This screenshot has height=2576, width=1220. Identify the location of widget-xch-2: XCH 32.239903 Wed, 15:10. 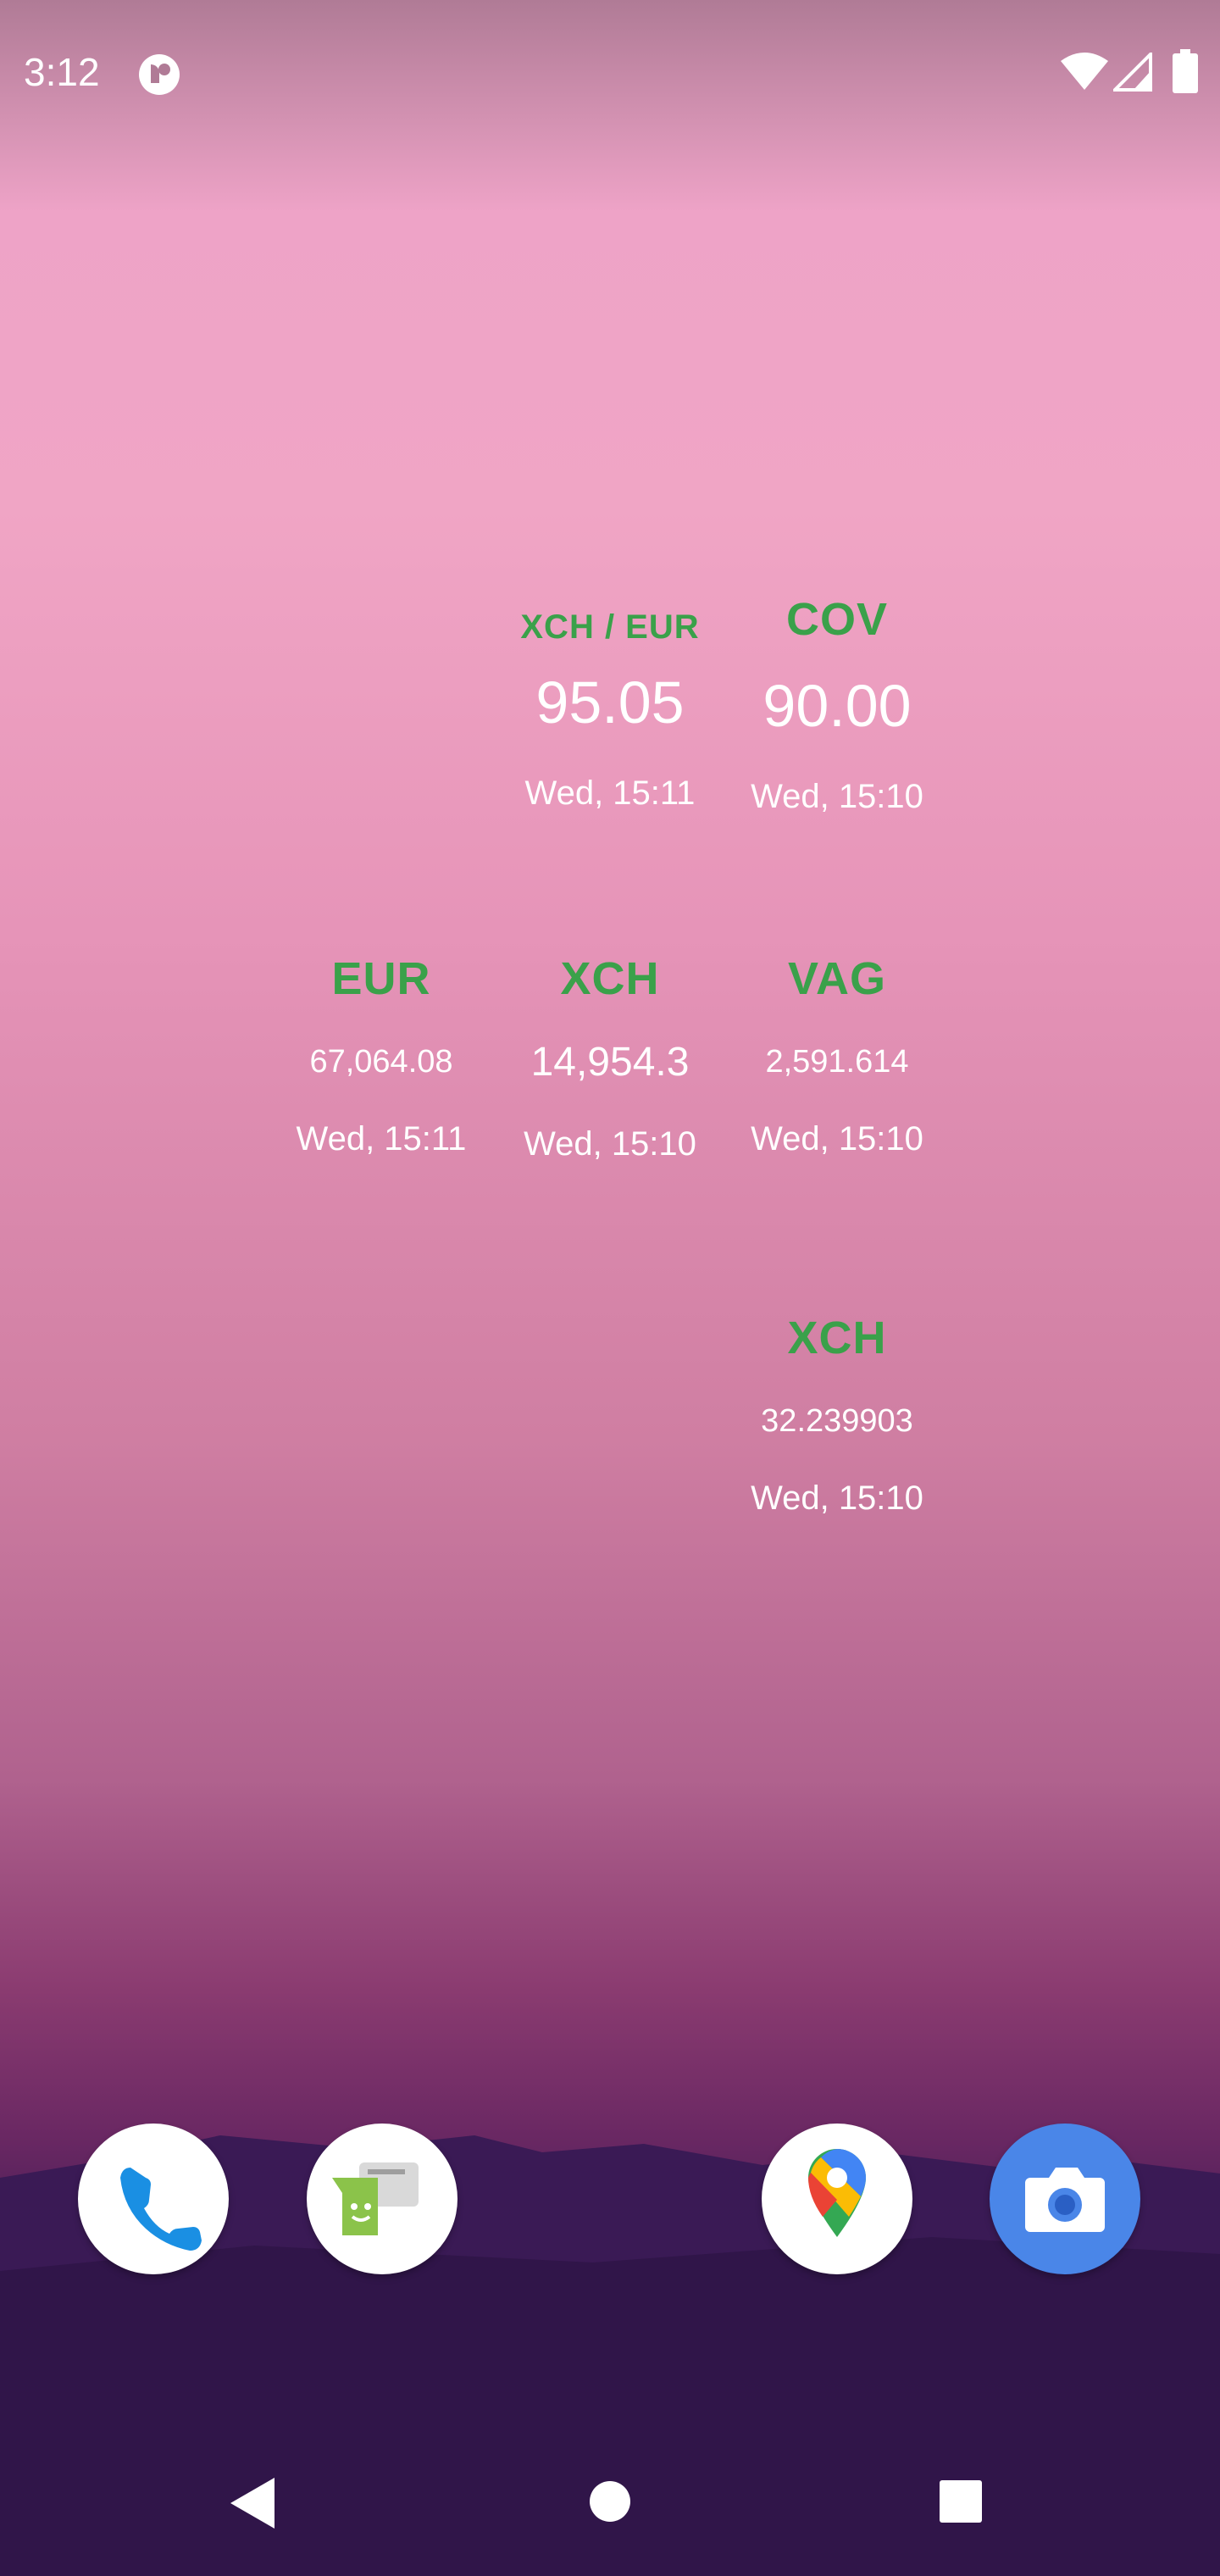
(837, 1415).